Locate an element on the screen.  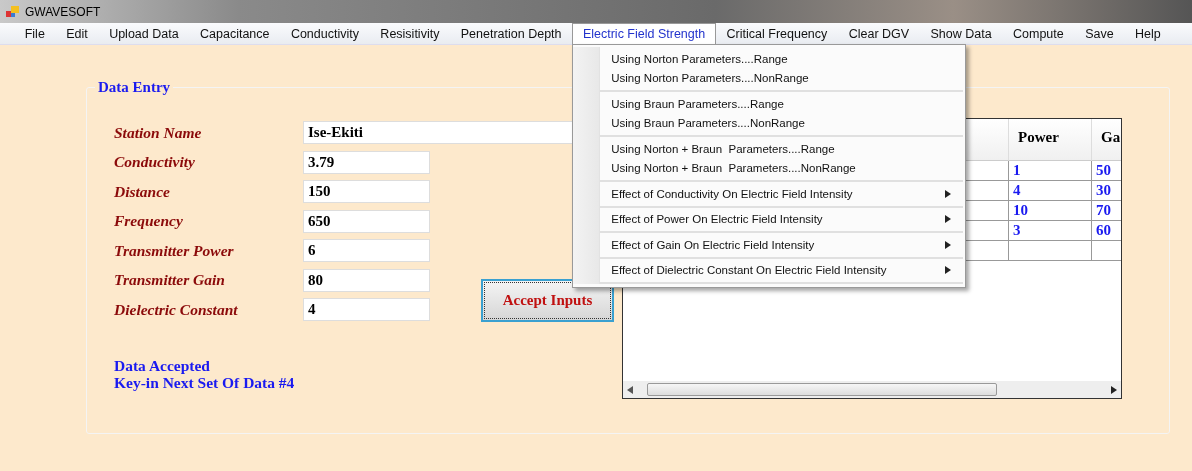
column-header: Power is located at coordinates (1050, 140).